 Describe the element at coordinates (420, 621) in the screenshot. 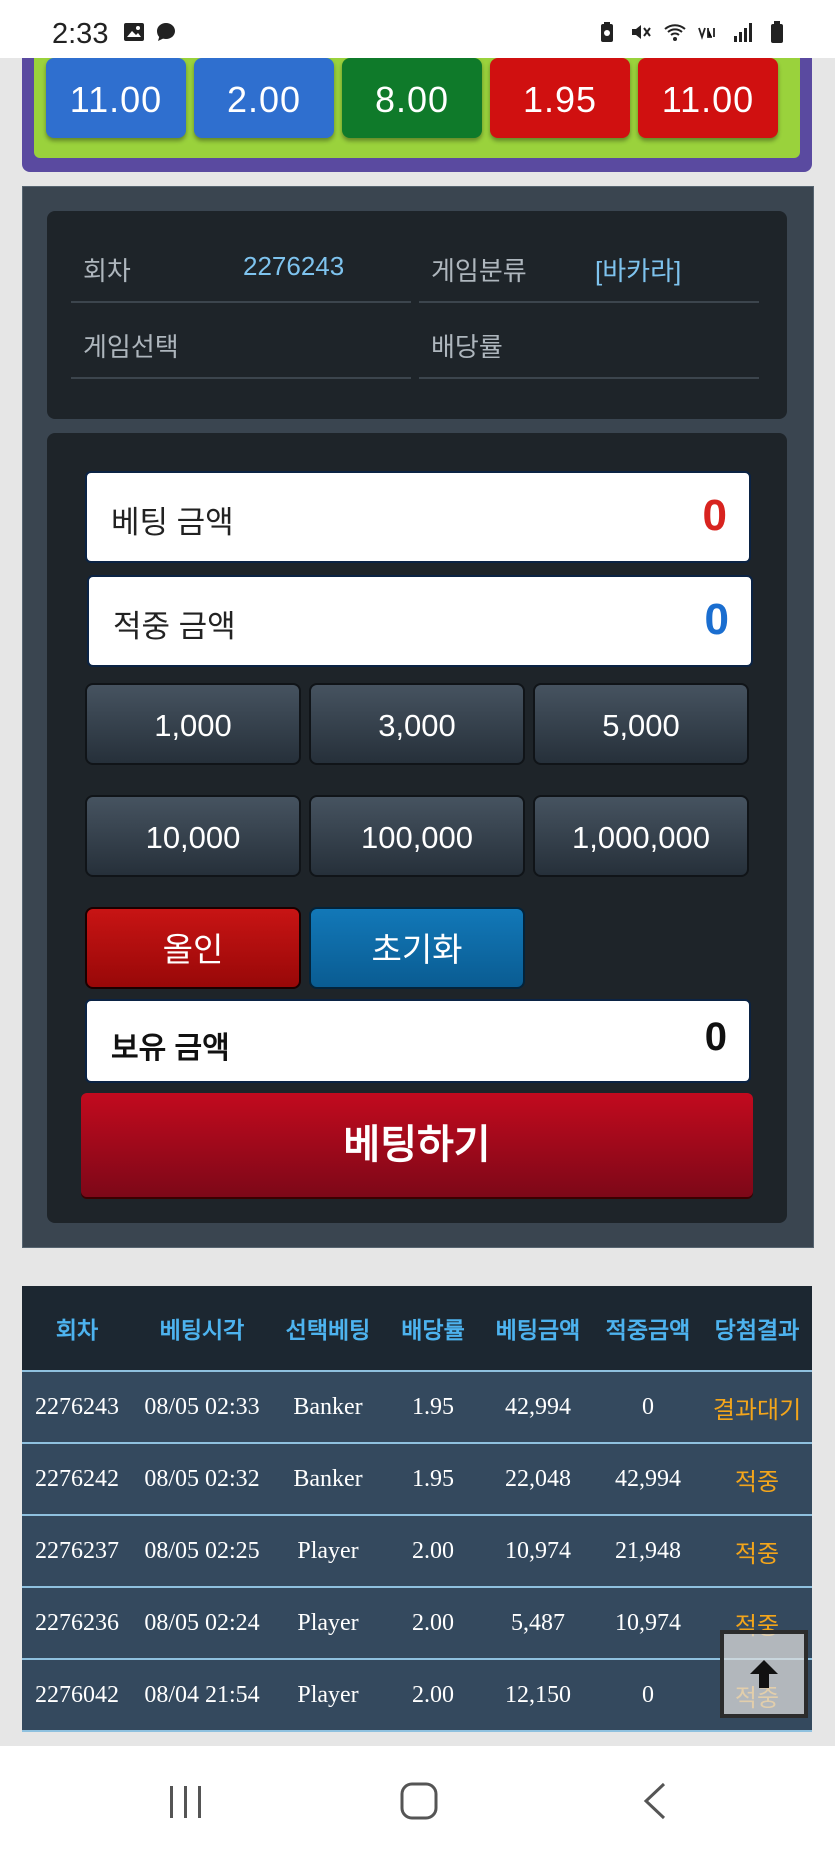

I see `win-amount-field: 적중 금액 0` at that location.